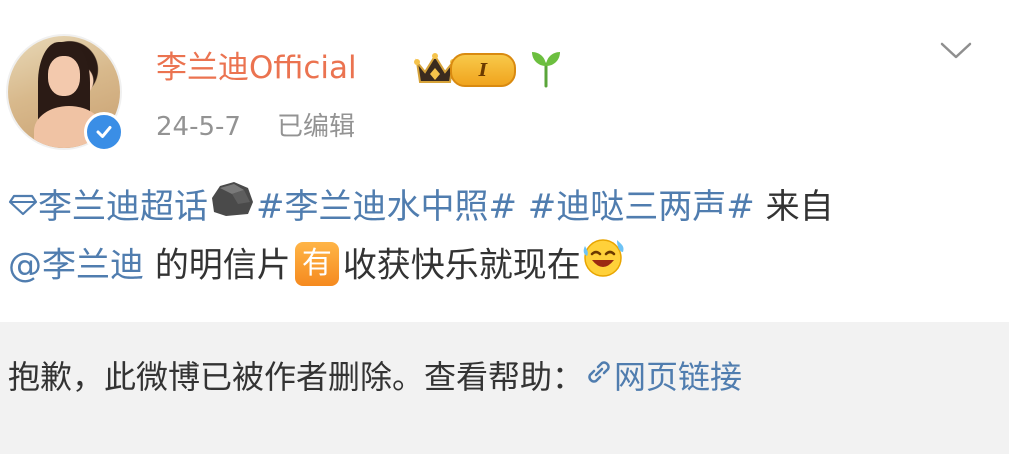 This screenshot has width=1009, height=454. Describe the element at coordinates (386, 207) in the screenshot. I see `hashtag-link: #李兰迪水中照#` at that location.